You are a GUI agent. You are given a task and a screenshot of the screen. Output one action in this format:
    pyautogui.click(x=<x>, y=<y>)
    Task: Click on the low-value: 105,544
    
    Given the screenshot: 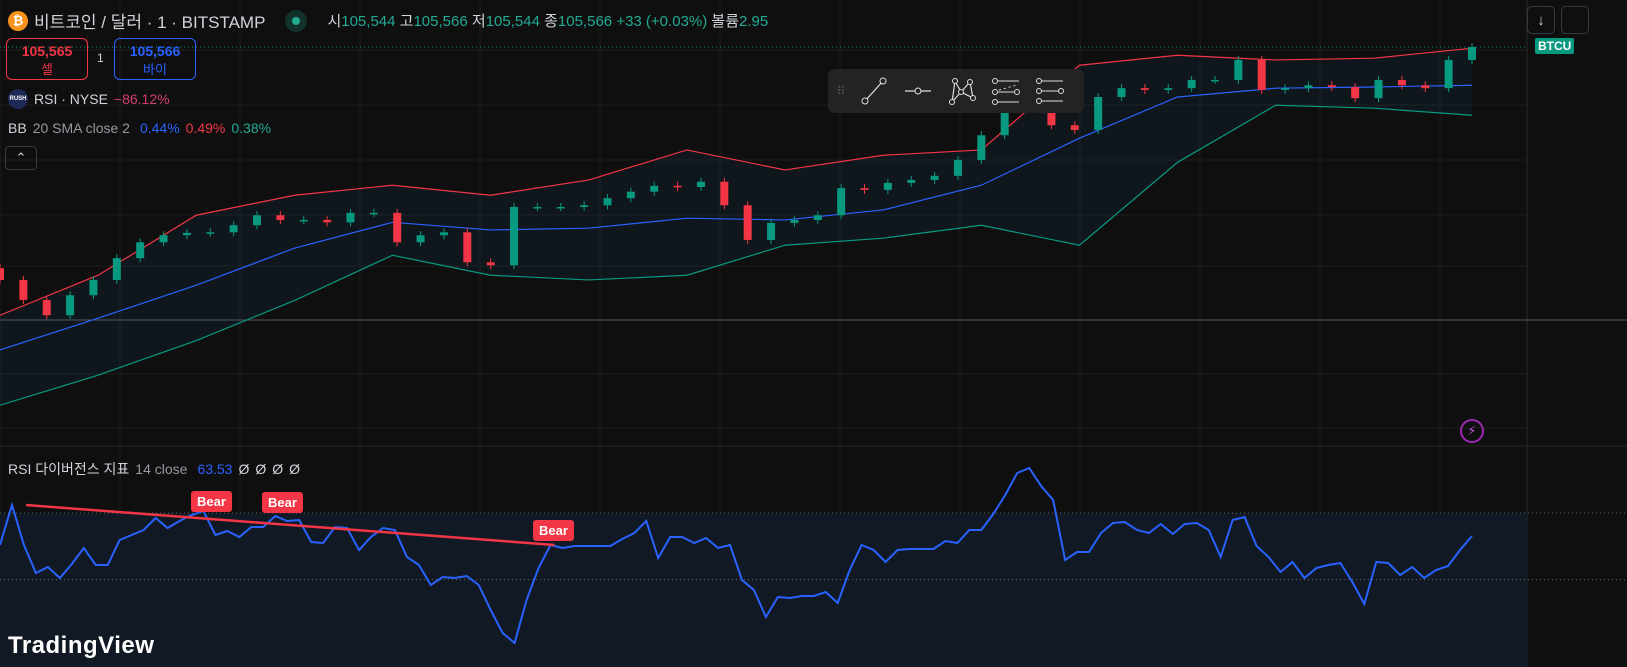 What is the action you would take?
    pyautogui.click(x=512, y=21)
    